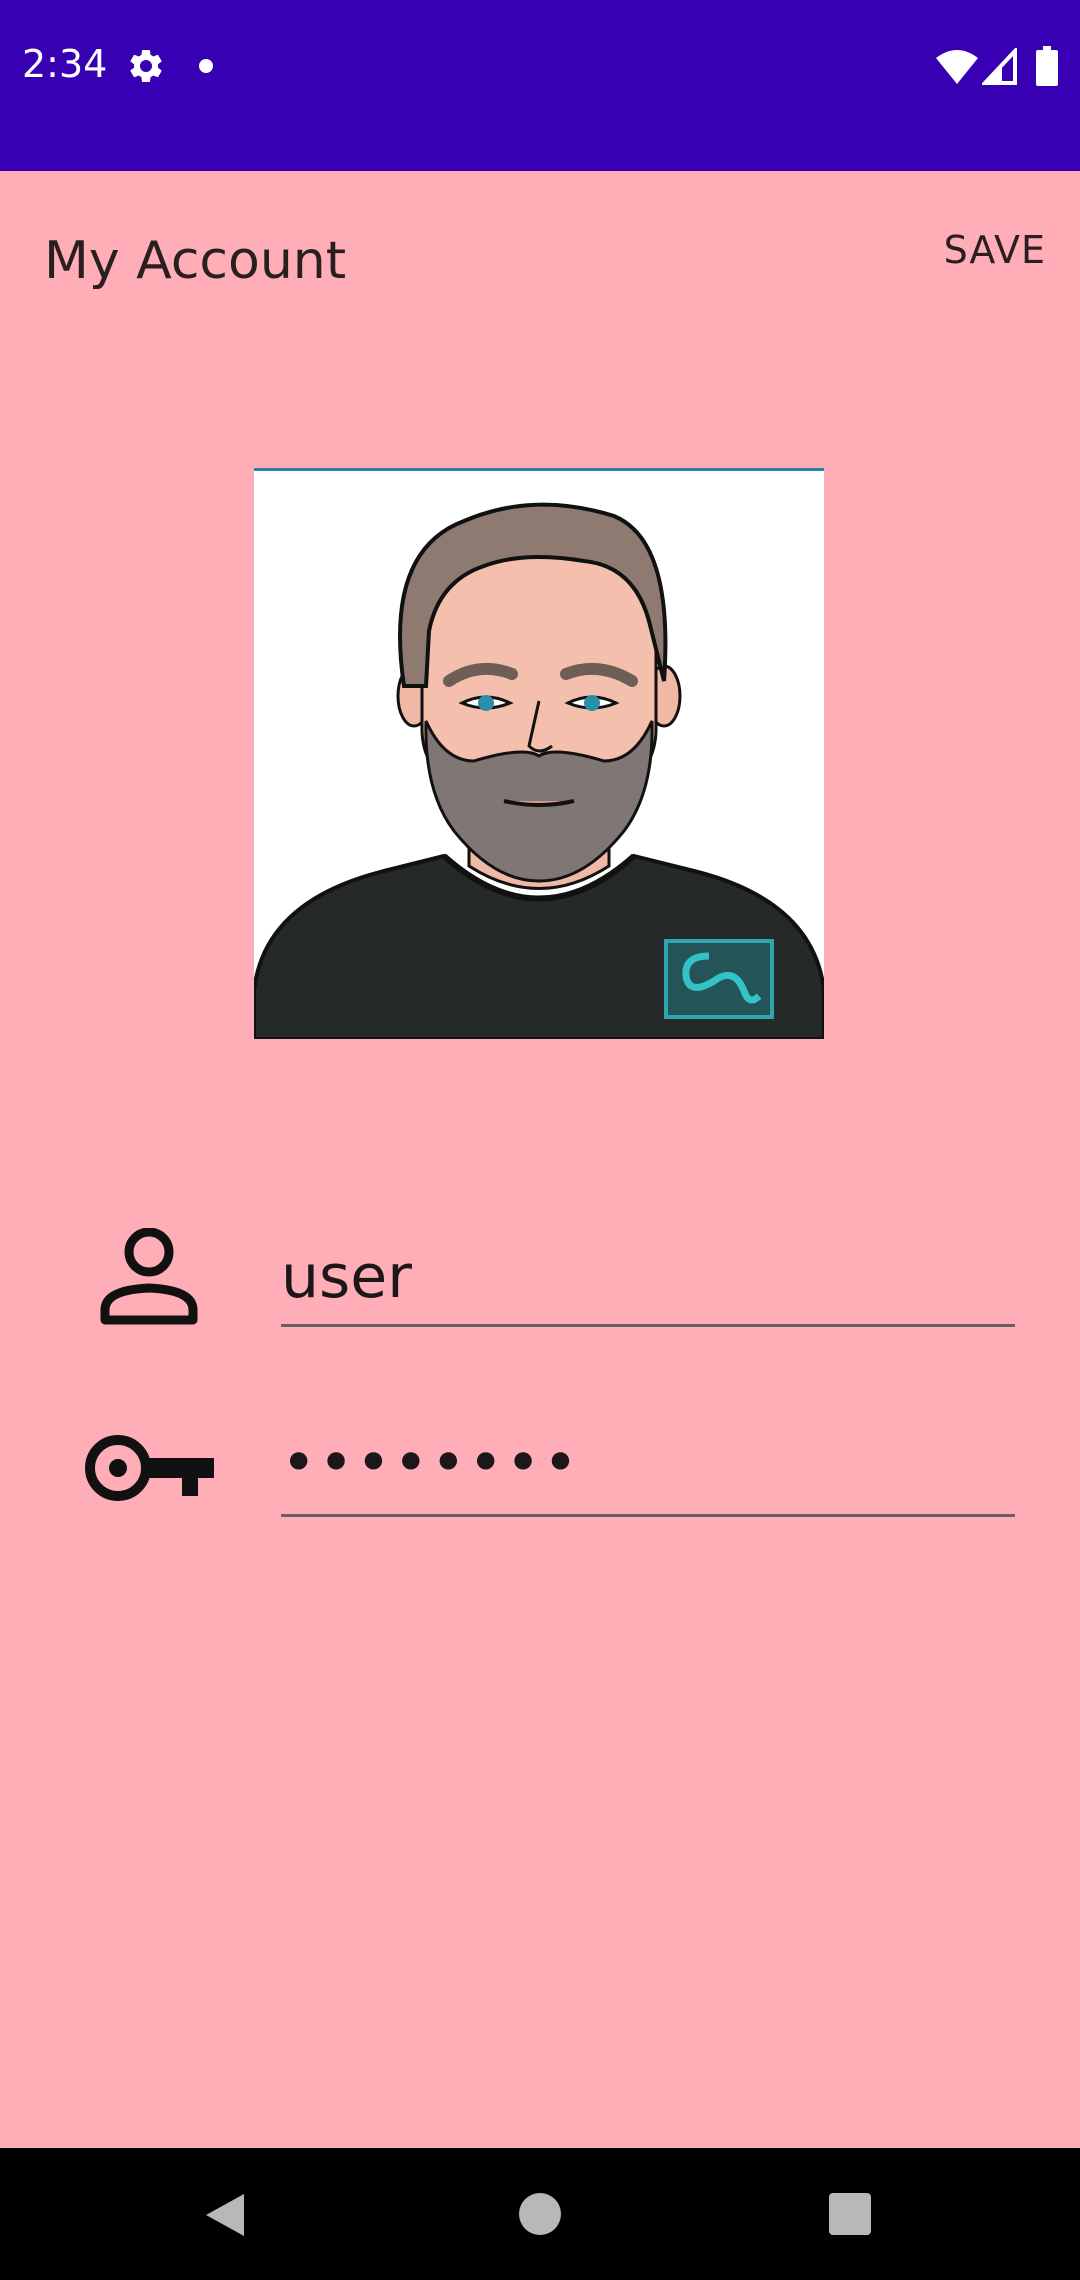 The width and height of the screenshot is (1080, 2280). Describe the element at coordinates (957, 67) in the screenshot. I see `wifi-icon` at that location.